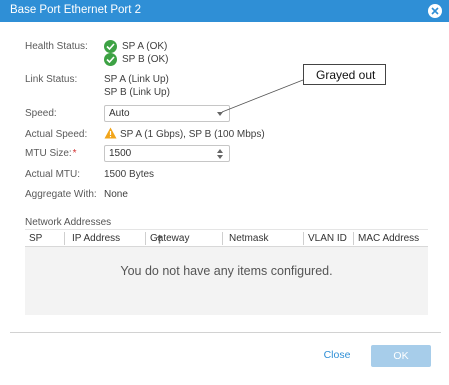  I want to click on mtu-size-label-text: MTU Size:, so click(48, 153).